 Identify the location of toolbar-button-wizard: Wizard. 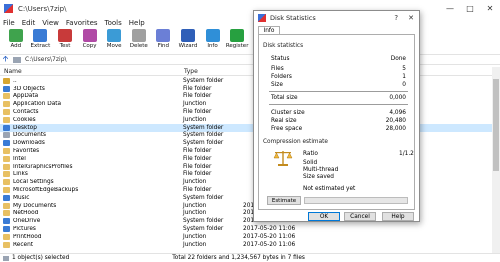
(188, 40).